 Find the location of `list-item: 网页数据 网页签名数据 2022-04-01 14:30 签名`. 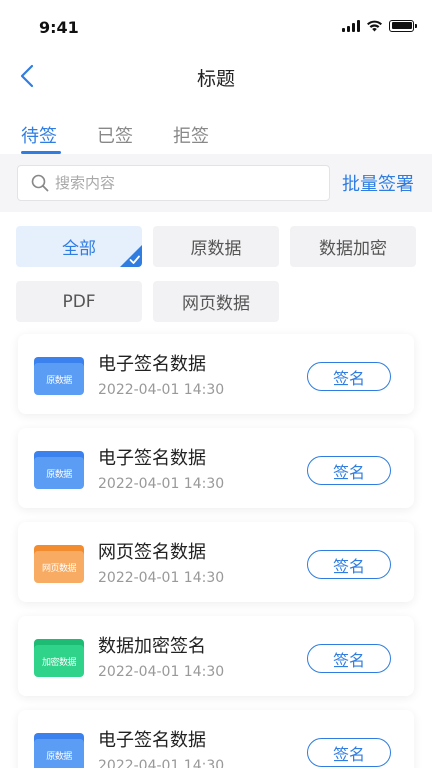

list-item: 网页数据 网页签名数据 2022-04-01 14:30 签名 is located at coordinates (216, 562).